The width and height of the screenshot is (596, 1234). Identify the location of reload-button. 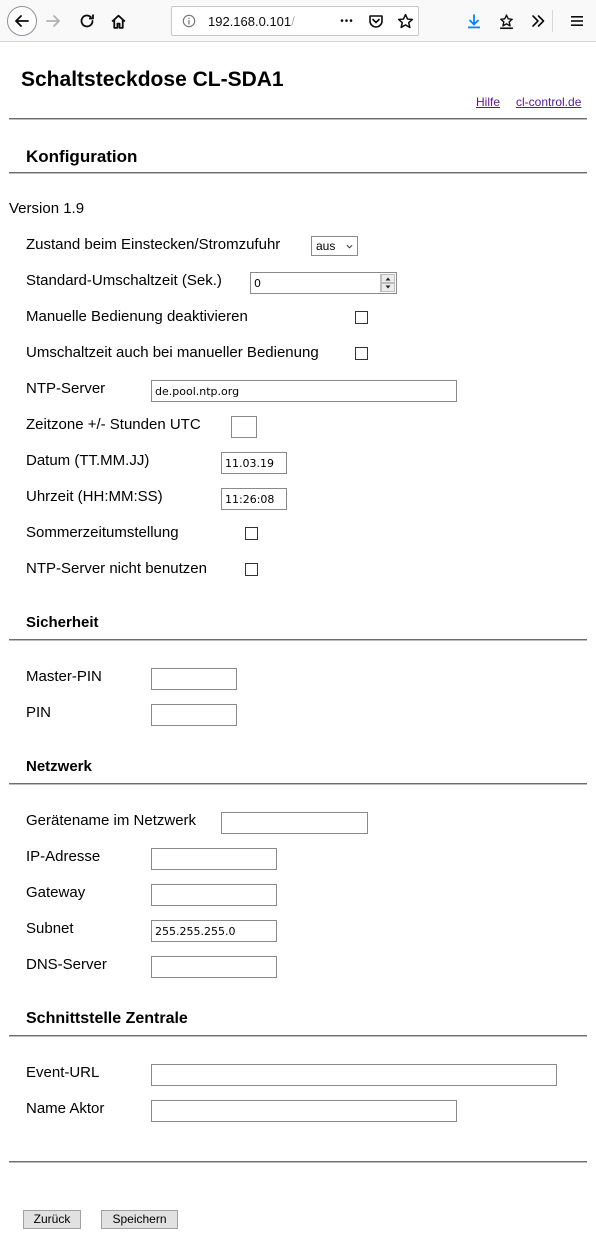
(87, 21).